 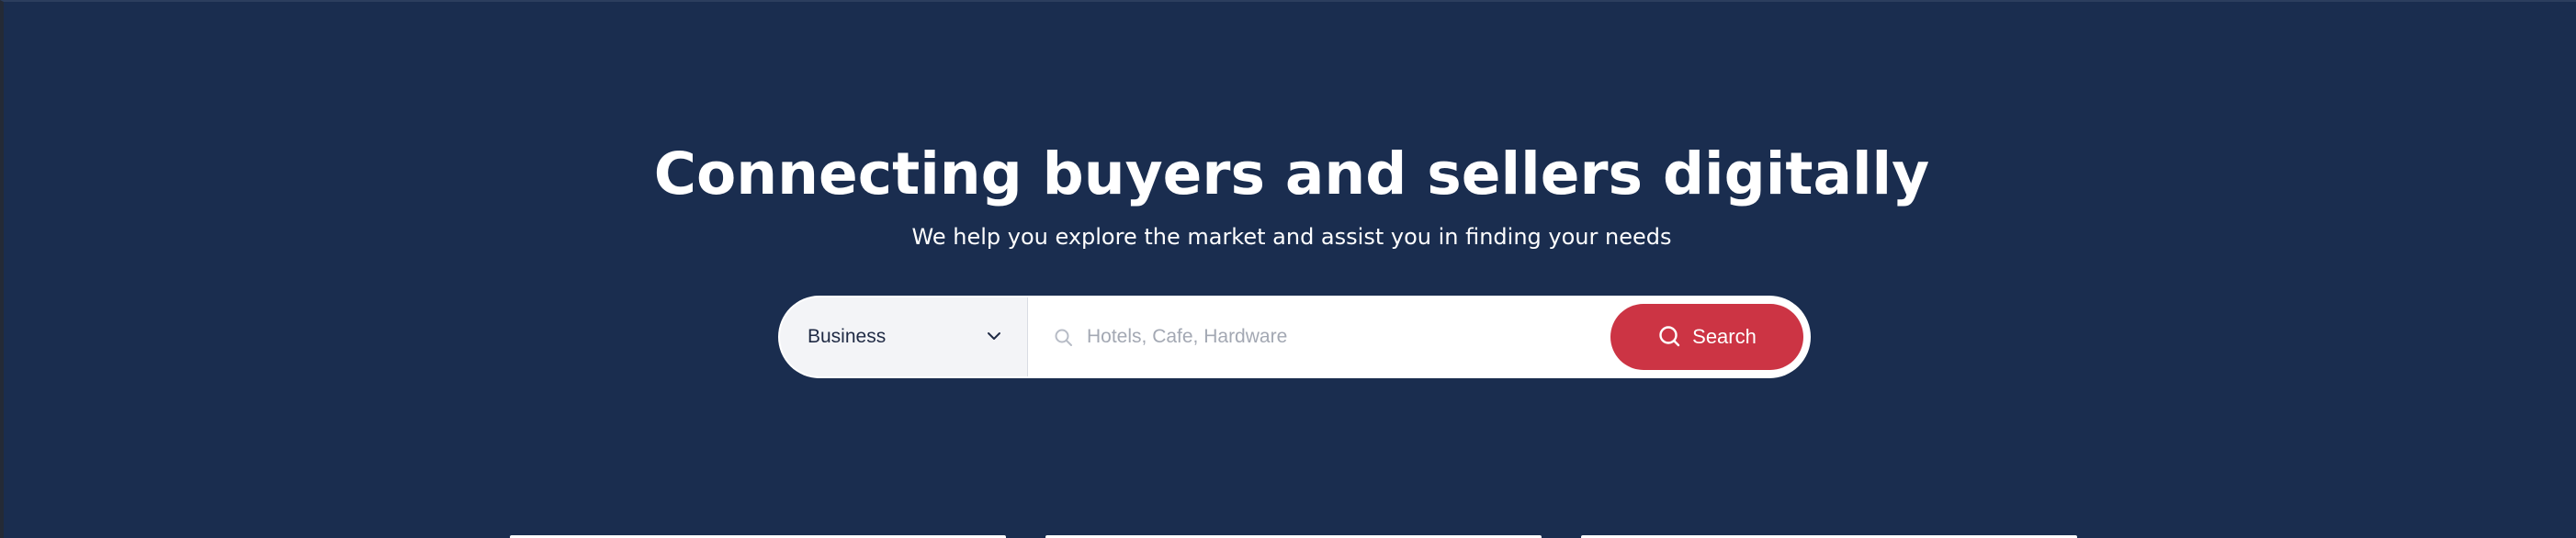 I want to click on hero-title: Connecting buyers and sellers digitally, so click(x=1291, y=173).